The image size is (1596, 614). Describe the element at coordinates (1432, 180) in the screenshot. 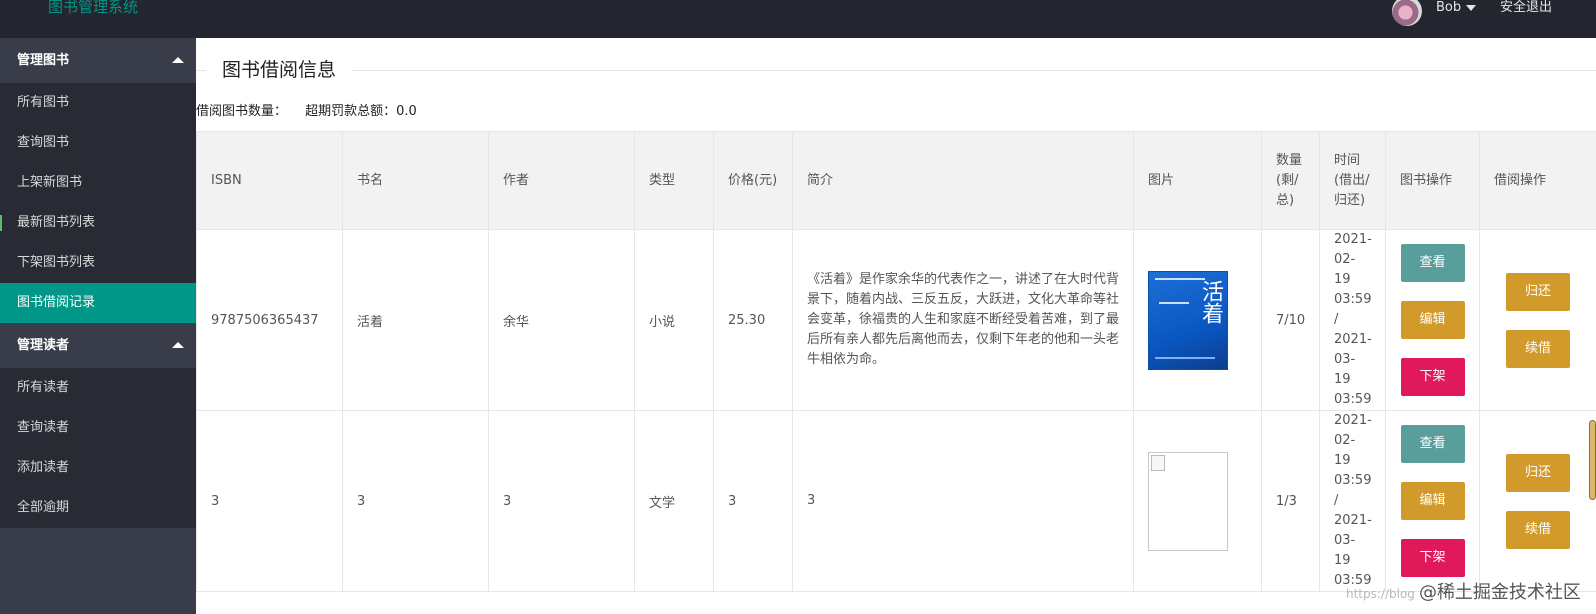

I see `col-header-book-actions: 图书操作` at that location.